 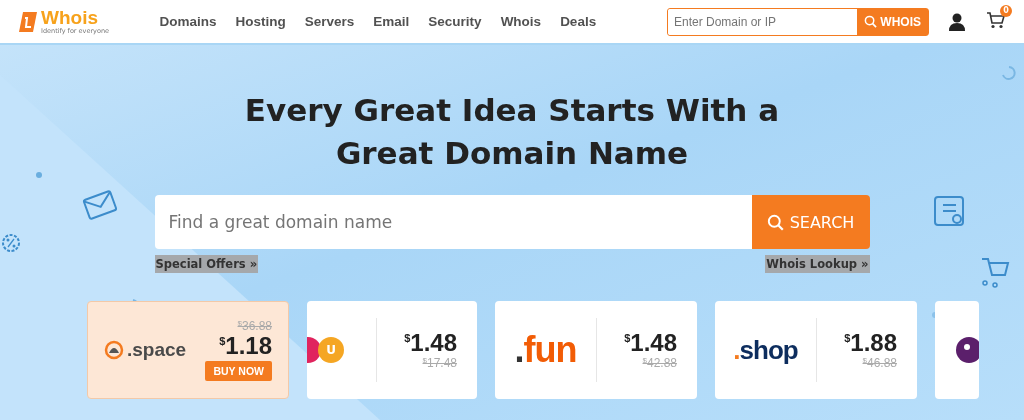 I want to click on hero-title: Every Great Idea Starts With a Great Domain Name, so click(x=512, y=132).